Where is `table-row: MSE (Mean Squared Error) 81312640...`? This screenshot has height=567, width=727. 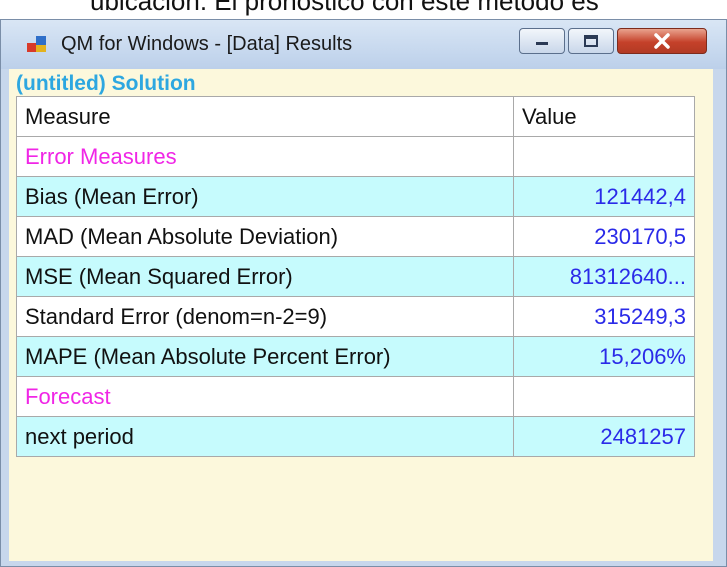
table-row: MSE (Mean Squared Error) 81312640... is located at coordinates (355, 276).